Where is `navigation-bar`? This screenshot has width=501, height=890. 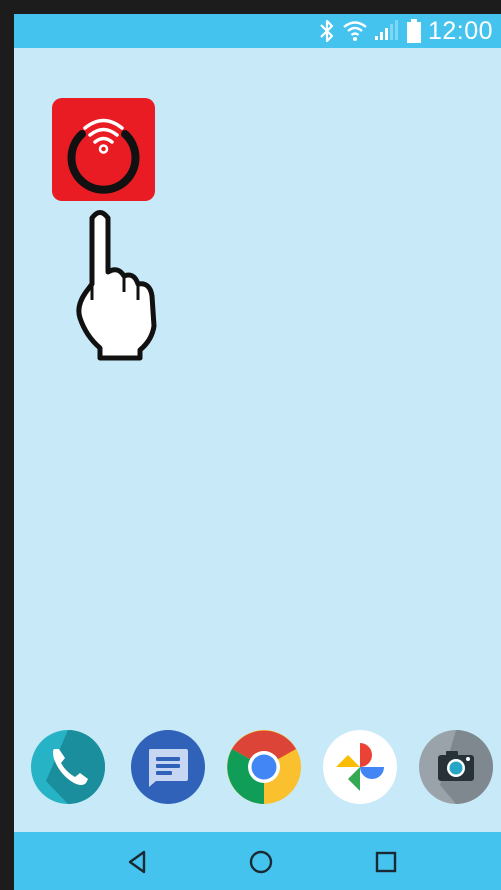
navigation-bar is located at coordinates (257, 861).